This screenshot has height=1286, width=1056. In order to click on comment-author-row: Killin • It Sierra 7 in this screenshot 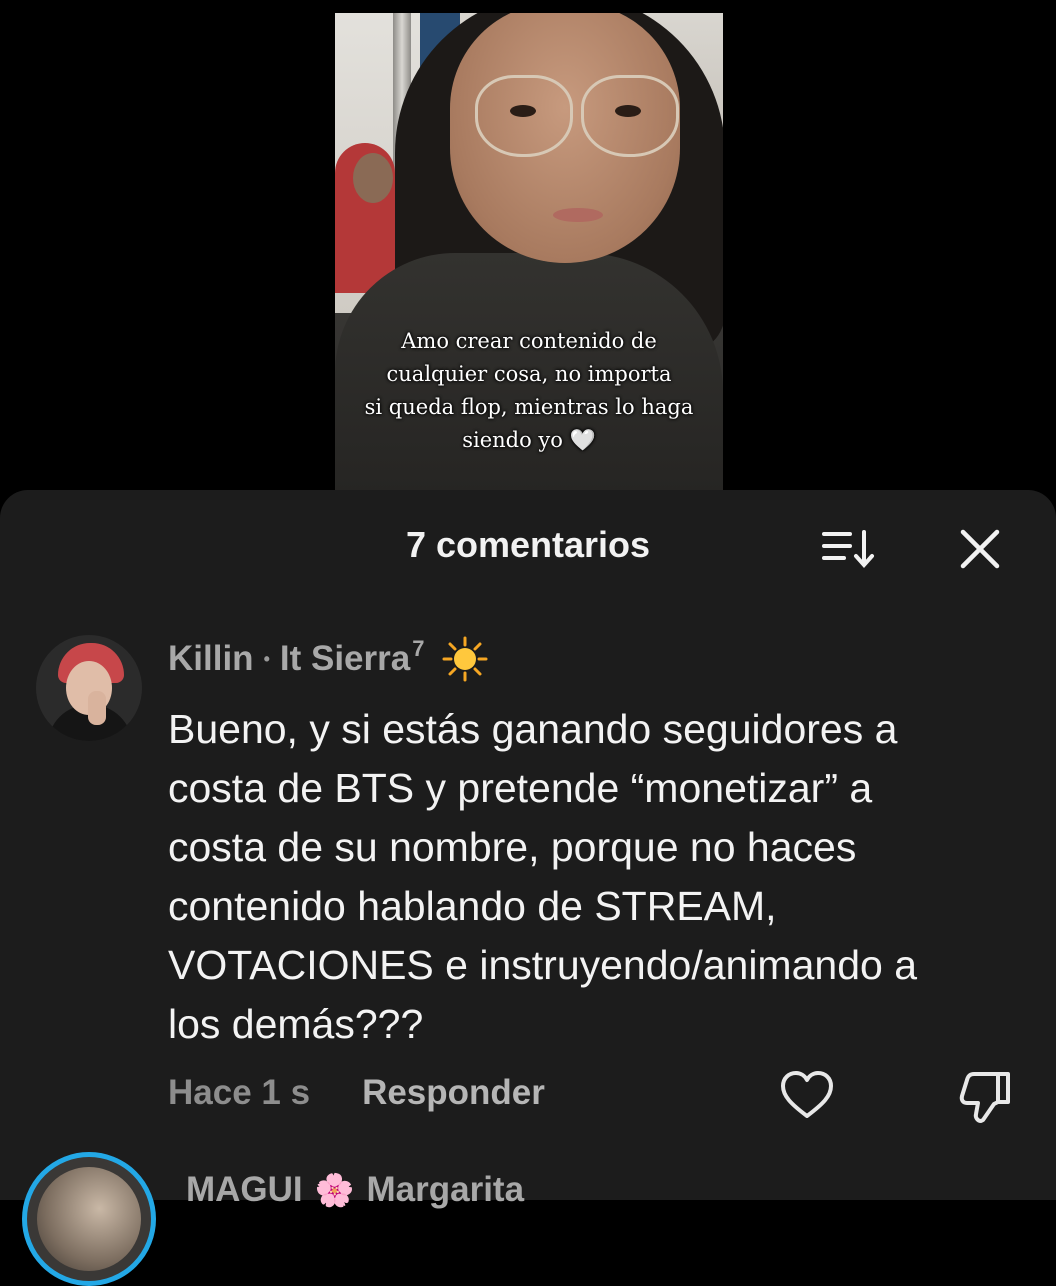, I will do `click(328, 659)`.